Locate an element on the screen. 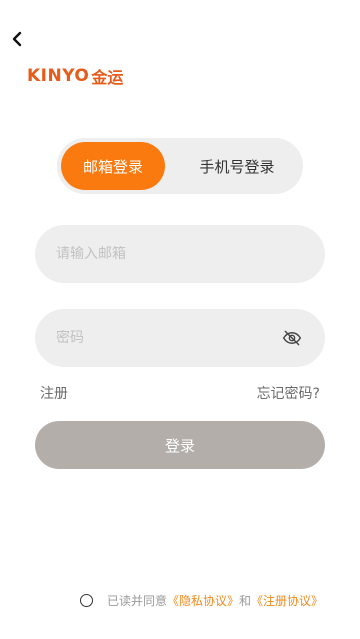 The width and height of the screenshot is (360, 639). logo-cjk: 金运 is located at coordinates (107, 77).